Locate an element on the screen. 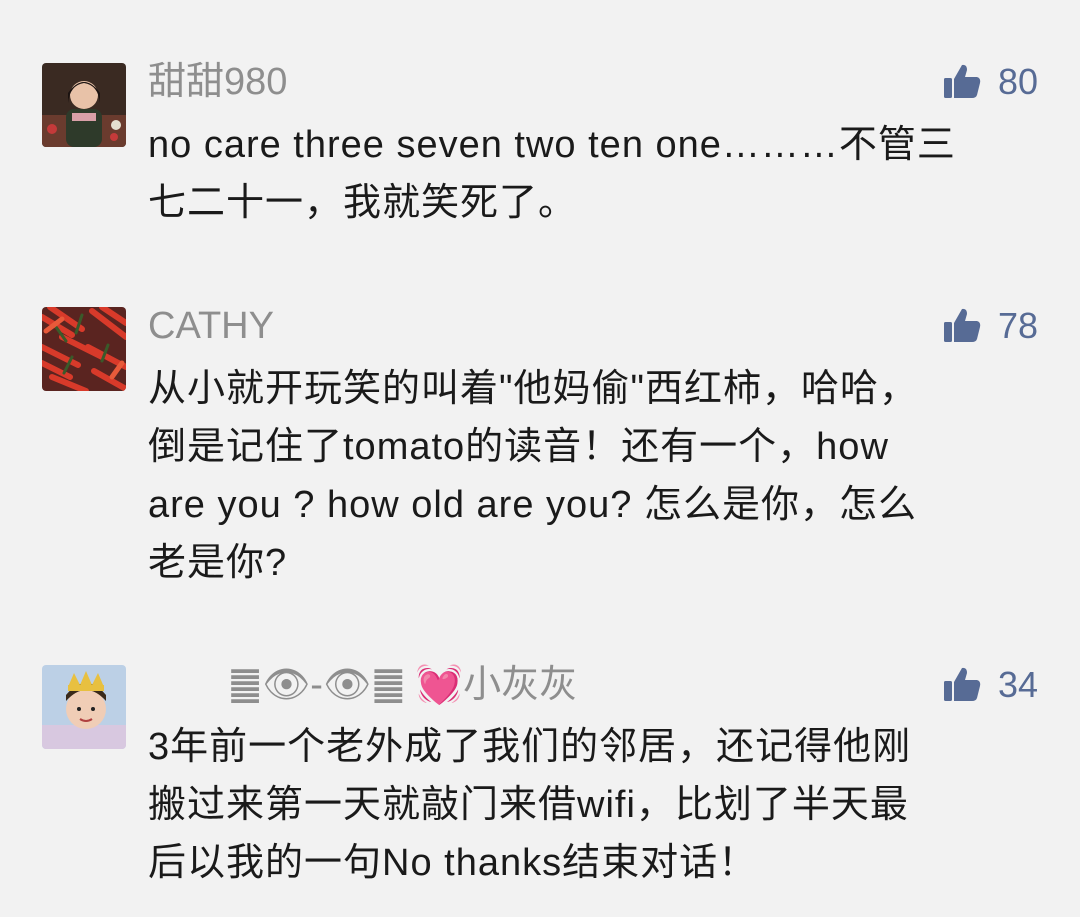 The image size is (1080, 917). like-button: 80 is located at coordinates (990, 82).